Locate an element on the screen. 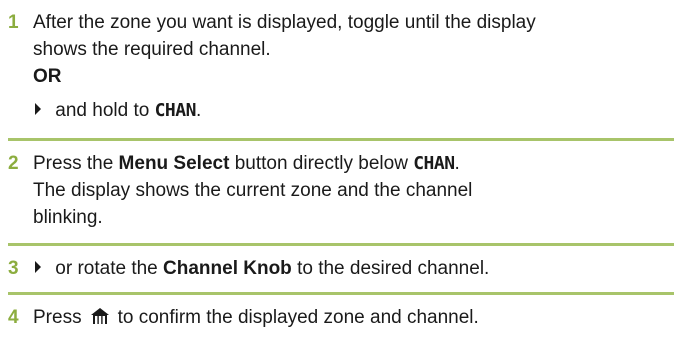 This screenshot has width=678, height=338. home-icon is located at coordinates (99, 316).